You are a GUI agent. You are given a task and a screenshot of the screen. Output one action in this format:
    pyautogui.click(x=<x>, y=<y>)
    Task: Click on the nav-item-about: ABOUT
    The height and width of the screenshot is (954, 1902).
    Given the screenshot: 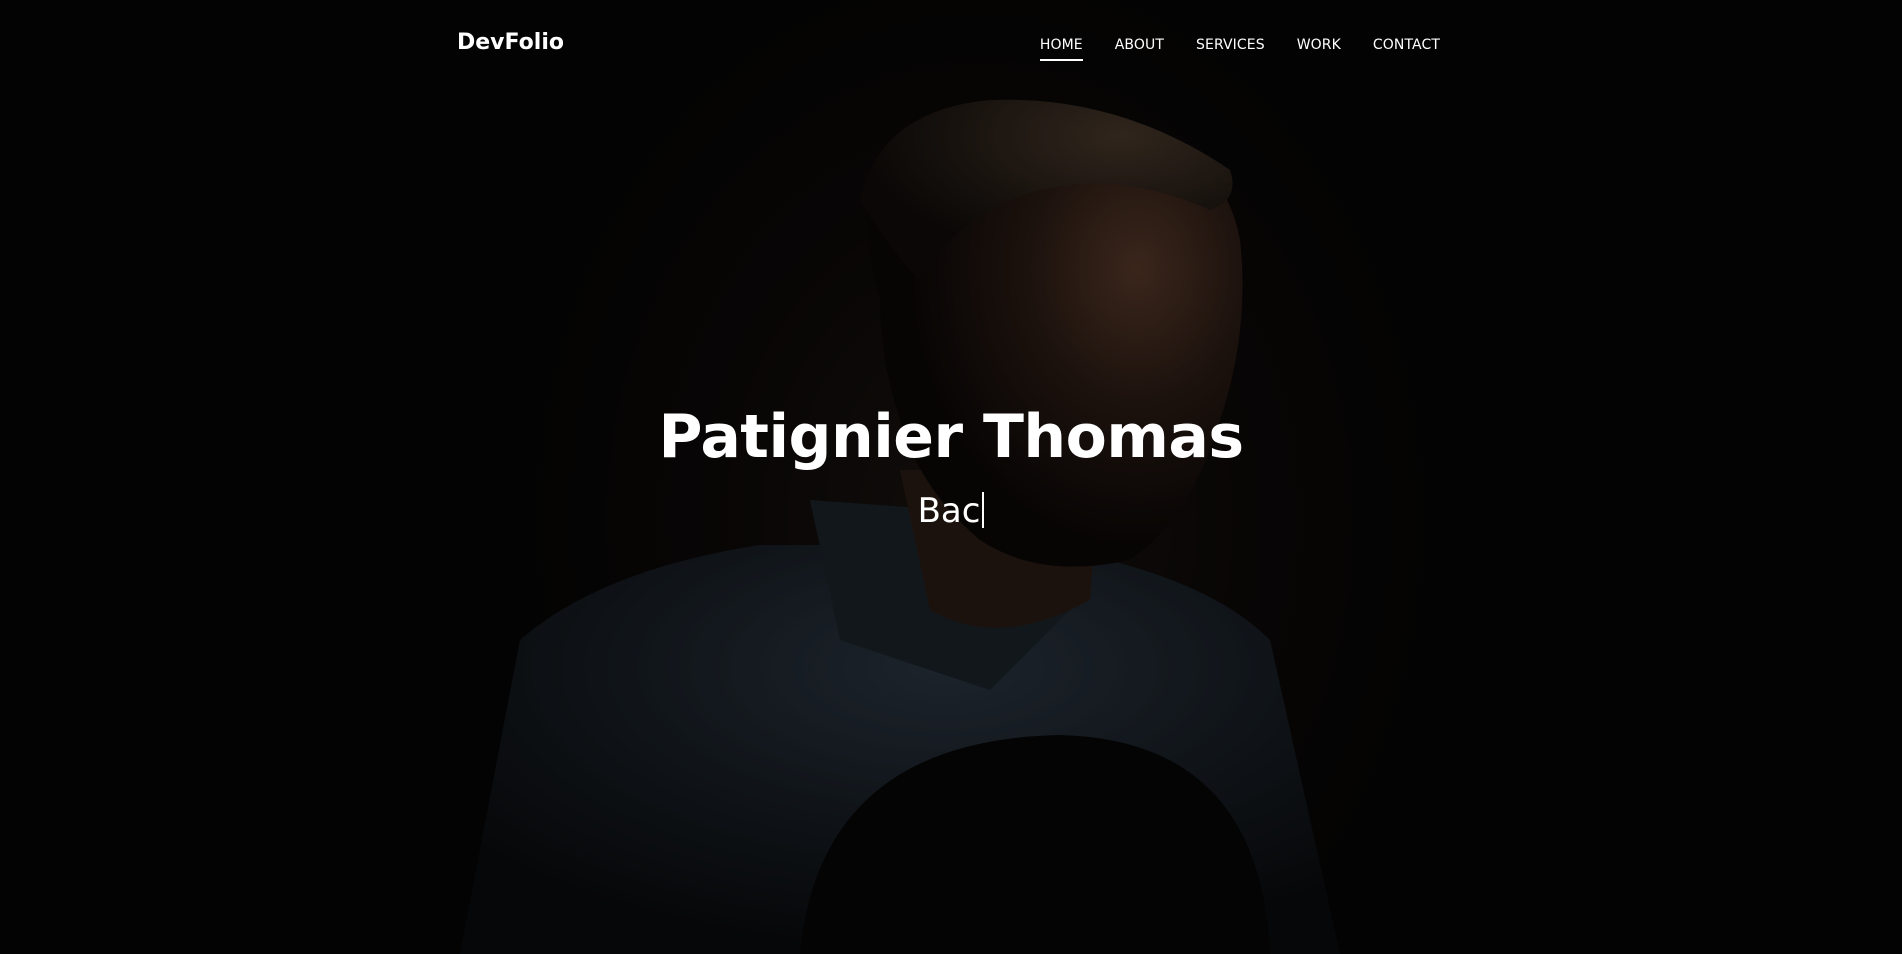 What is the action you would take?
    pyautogui.click(x=1139, y=47)
    